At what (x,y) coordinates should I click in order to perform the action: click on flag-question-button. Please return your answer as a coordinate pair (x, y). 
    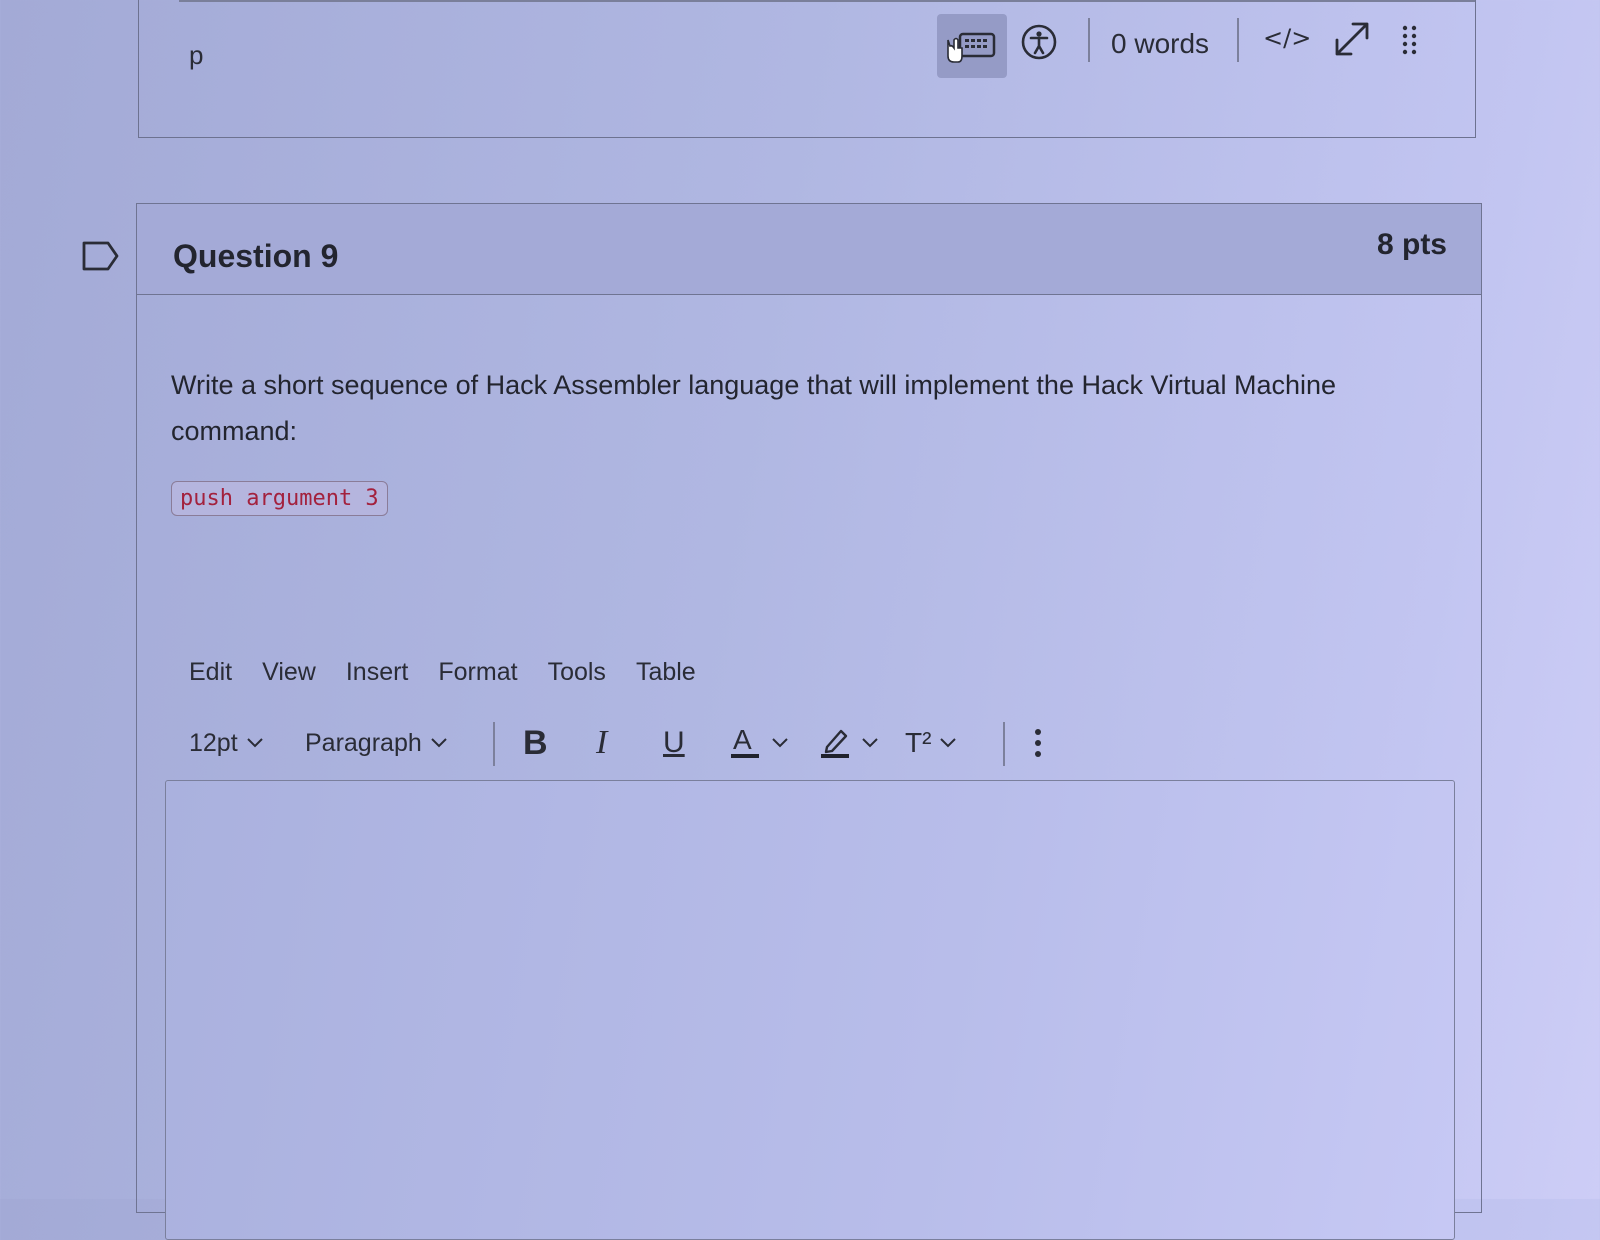
    Looking at the image, I should click on (101, 258).